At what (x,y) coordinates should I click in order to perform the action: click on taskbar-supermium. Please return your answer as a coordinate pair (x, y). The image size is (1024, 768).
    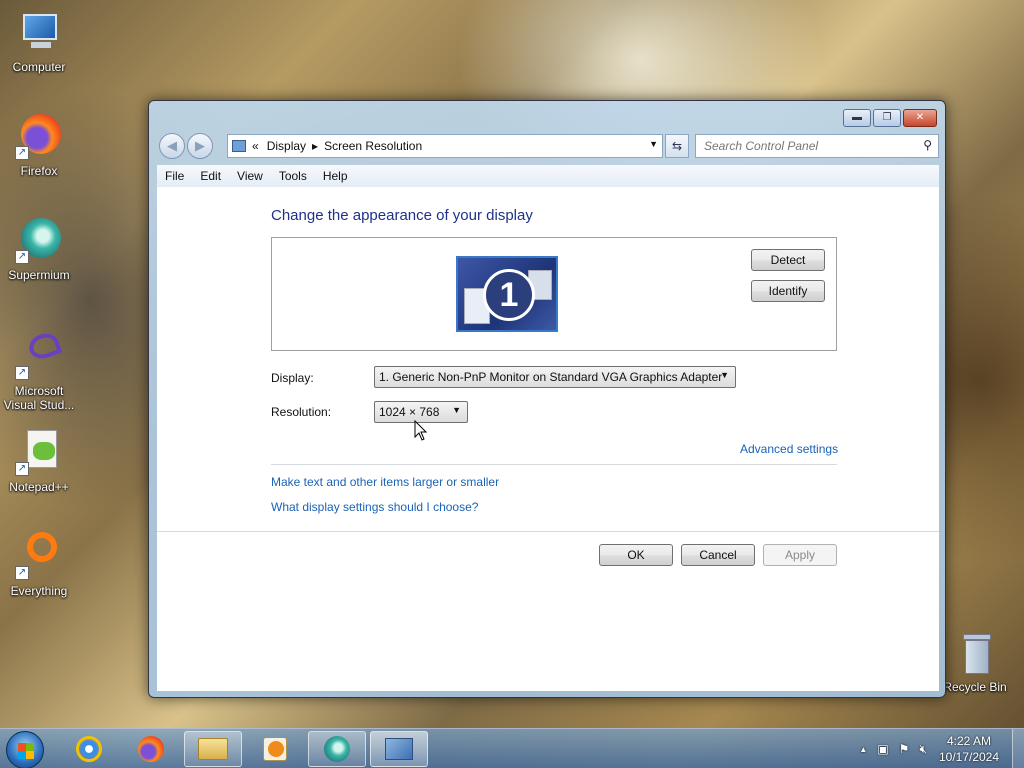
    Looking at the image, I should click on (337, 749).